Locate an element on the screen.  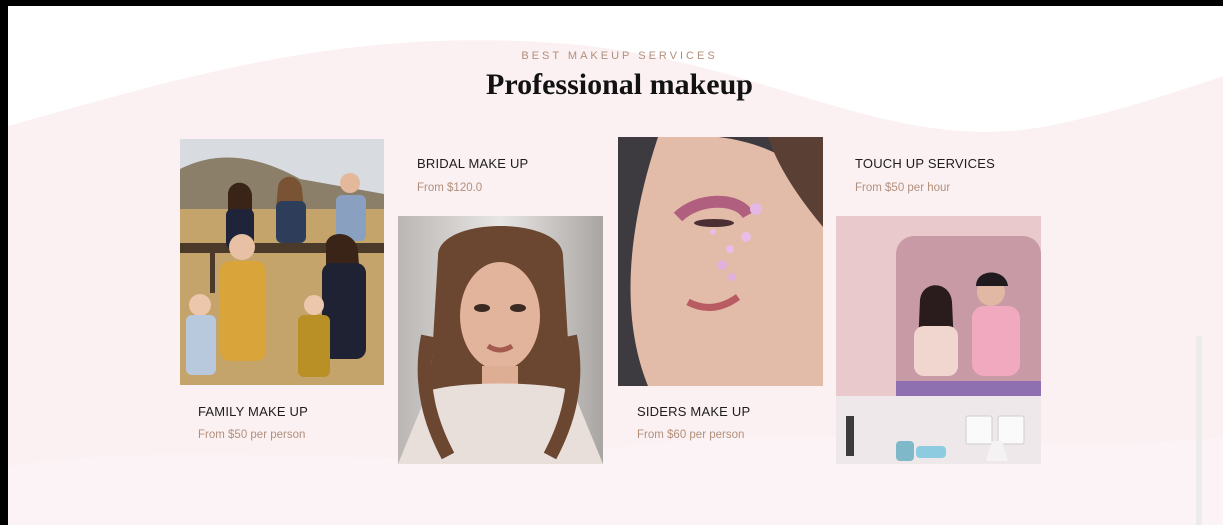
section-eyebrow: BEST MAKEUP SERVICES is located at coordinates (619, 56).